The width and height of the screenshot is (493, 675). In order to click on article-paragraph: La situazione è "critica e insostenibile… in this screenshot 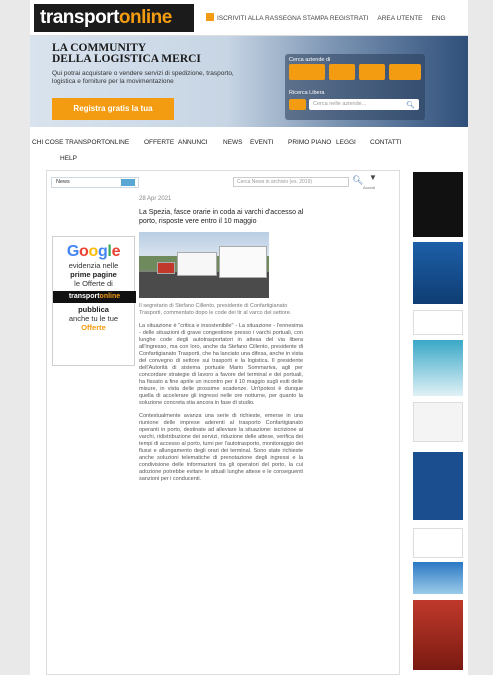, I will do `click(221, 364)`.